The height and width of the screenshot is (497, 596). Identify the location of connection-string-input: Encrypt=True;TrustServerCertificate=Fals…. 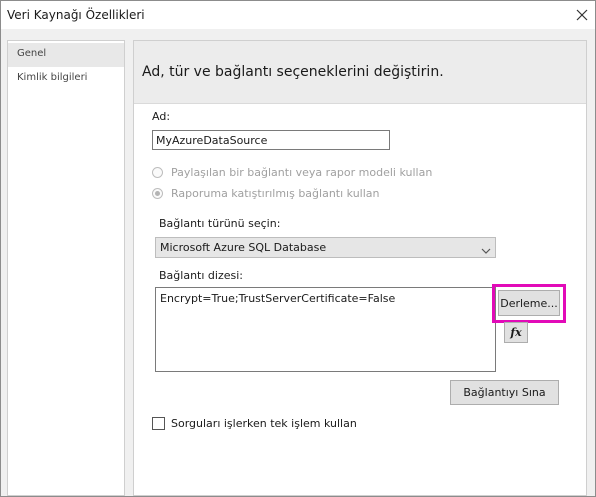
(325, 329).